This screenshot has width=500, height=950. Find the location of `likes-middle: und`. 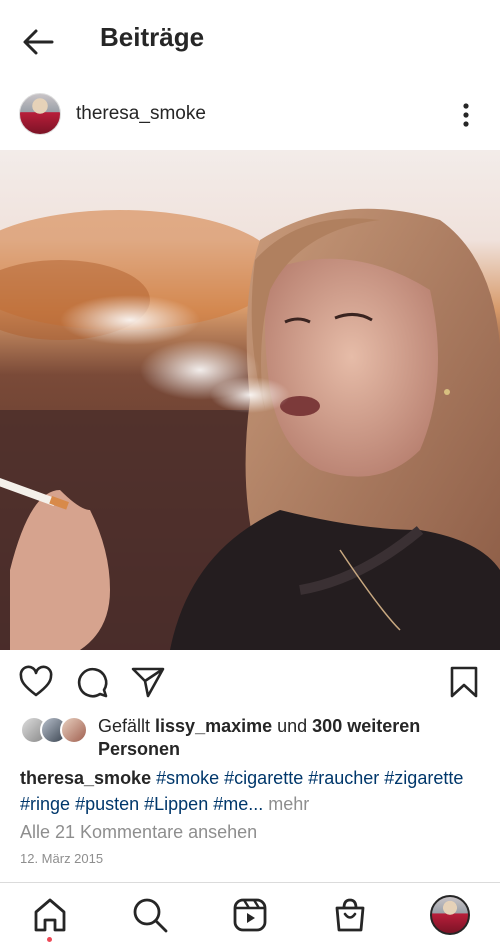

likes-middle: und is located at coordinates (292, 726).